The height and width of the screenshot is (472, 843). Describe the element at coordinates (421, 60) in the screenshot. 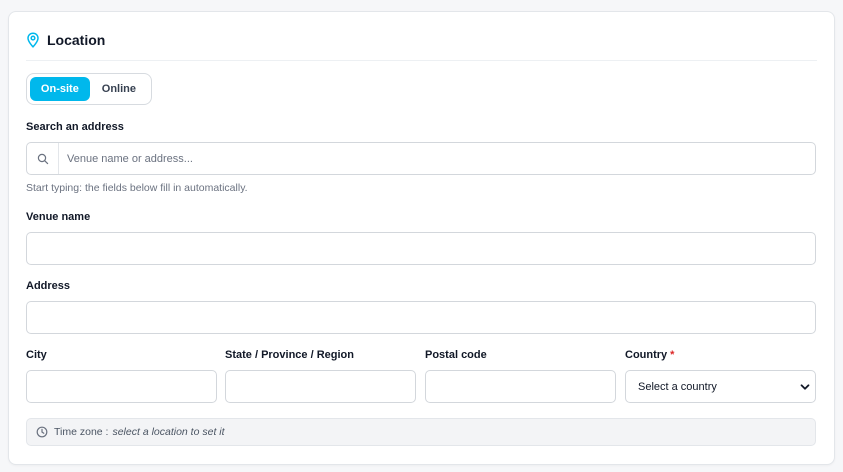

I see `header-divider` at that location.